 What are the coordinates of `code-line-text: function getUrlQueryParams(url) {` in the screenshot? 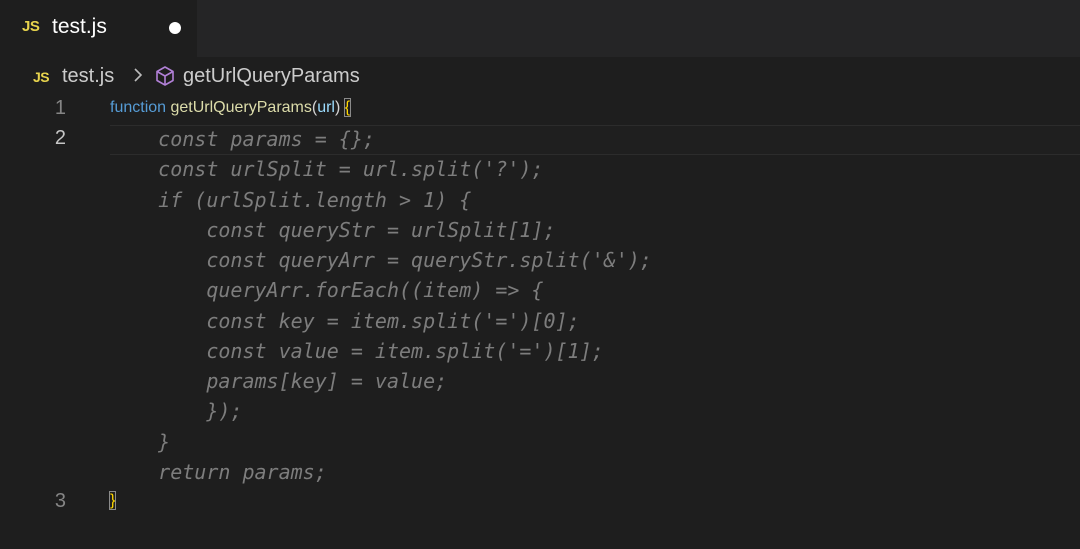 It's located at (231, 108).